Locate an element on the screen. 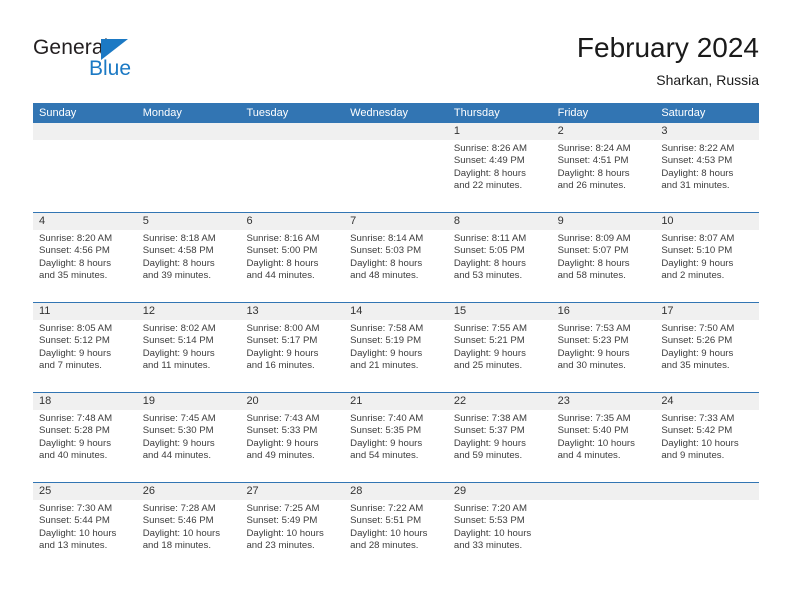  sunset-text: Sunset: 5:19 PM is located at coordinates (386, 341).